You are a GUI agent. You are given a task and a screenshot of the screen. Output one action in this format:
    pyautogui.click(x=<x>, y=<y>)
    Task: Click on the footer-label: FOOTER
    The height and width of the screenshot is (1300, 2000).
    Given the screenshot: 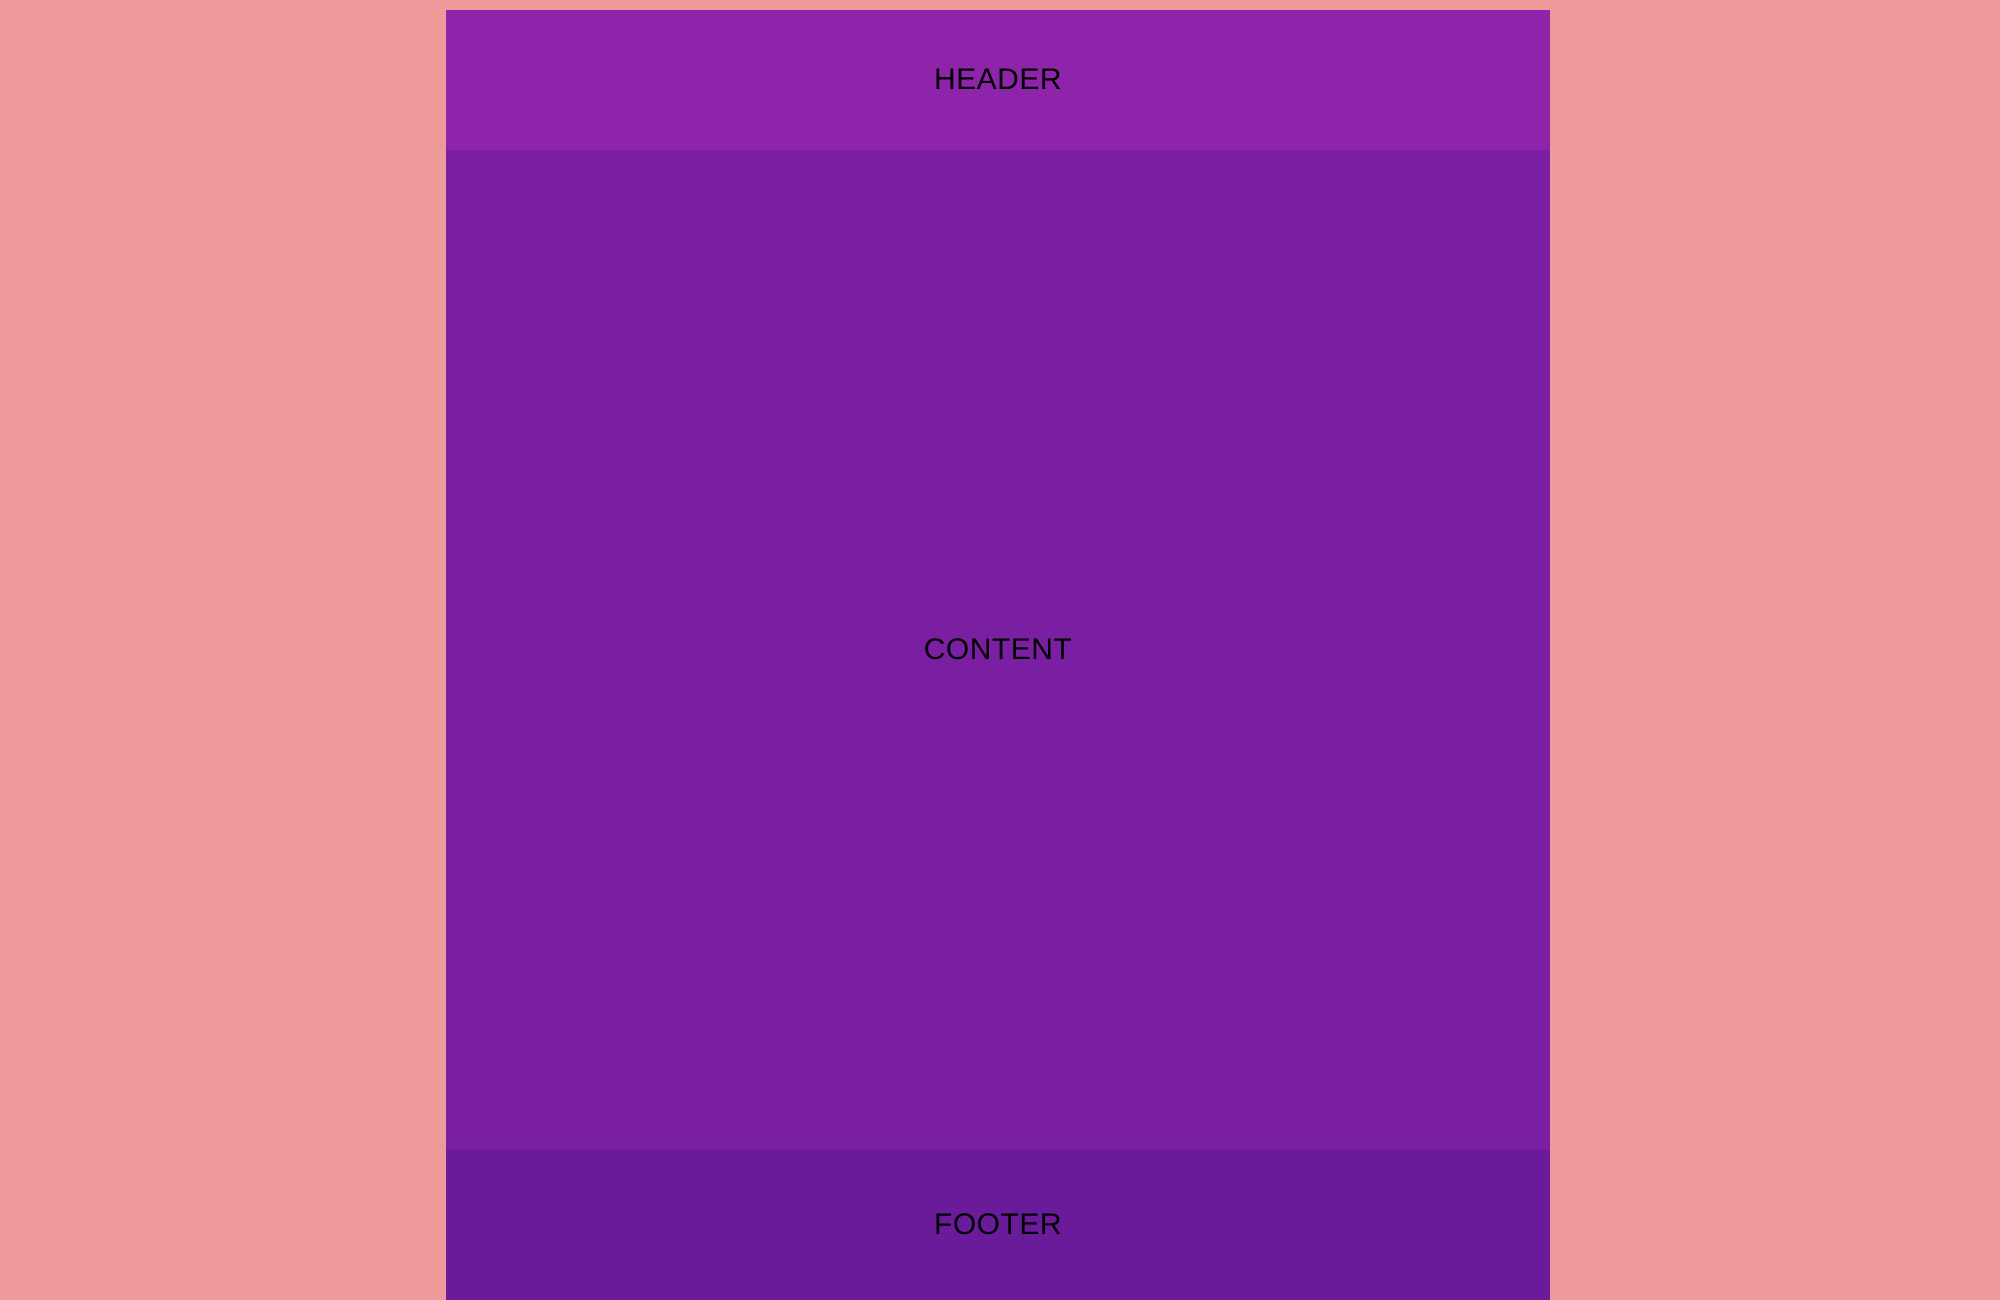 What is the action you would take?
    pyautogui.click(x=998, y=1224)
    